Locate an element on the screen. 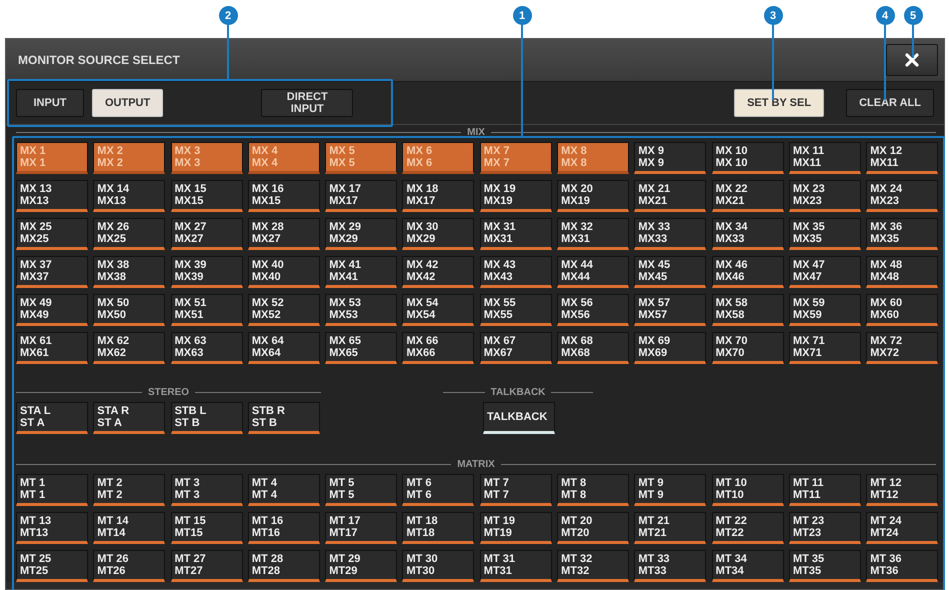 This screenshot has height=590, width=949. channel-button: MX 70 MX70 is located at coordinates (748, 348).